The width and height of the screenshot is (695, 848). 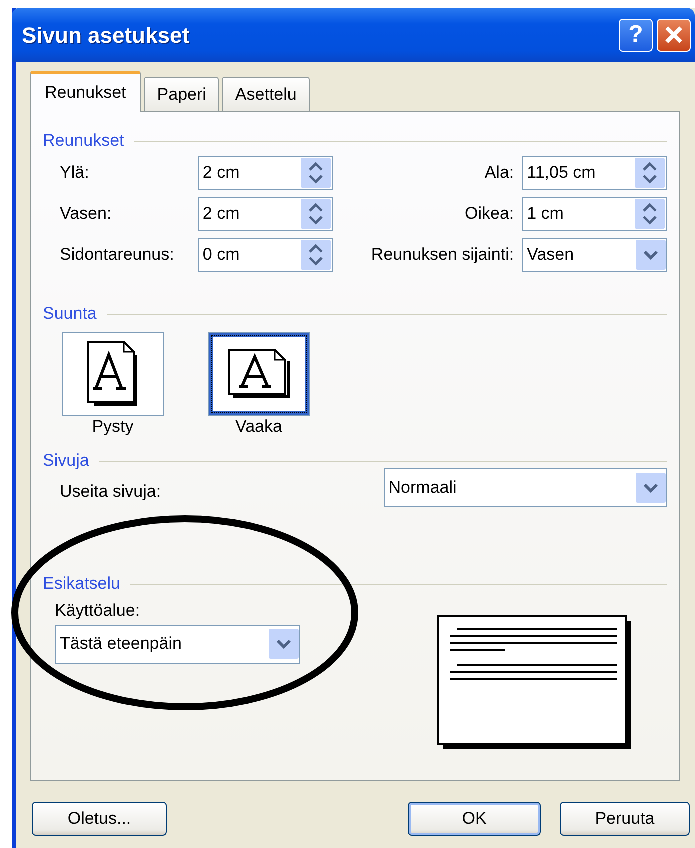 What do you see at coordinates (443, 255) in the screenshot?
I see `field-label: Reunuksen sijainti:` at bounding box center [443, 255].